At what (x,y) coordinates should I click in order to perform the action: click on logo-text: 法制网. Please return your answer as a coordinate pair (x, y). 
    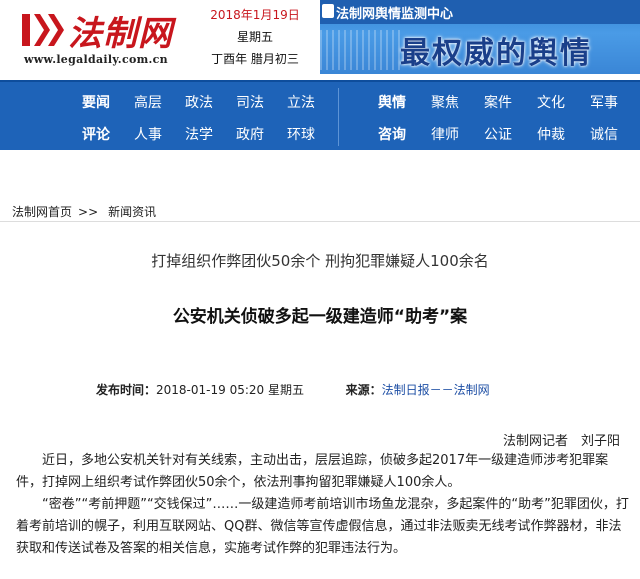
    Looking at the image, I should click on (120, 34).